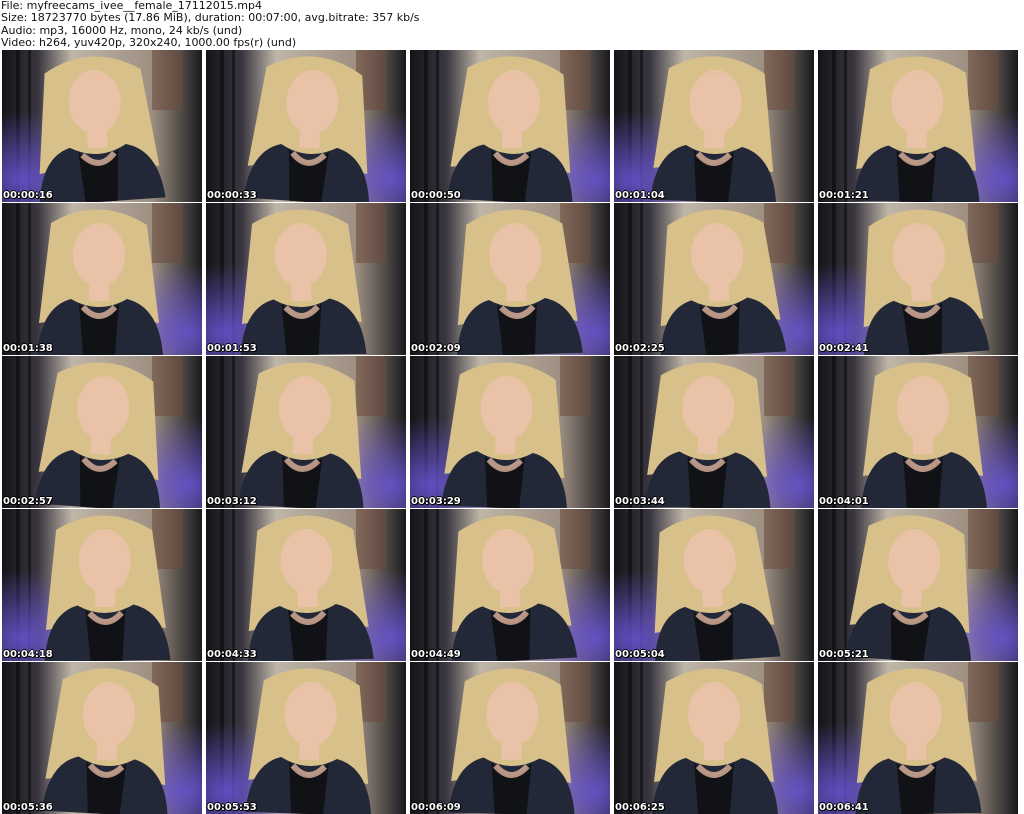 This screenshot has height=814, width=1024. I want to click on thumbnail-frame: 00:02:57, so click(102, 432).